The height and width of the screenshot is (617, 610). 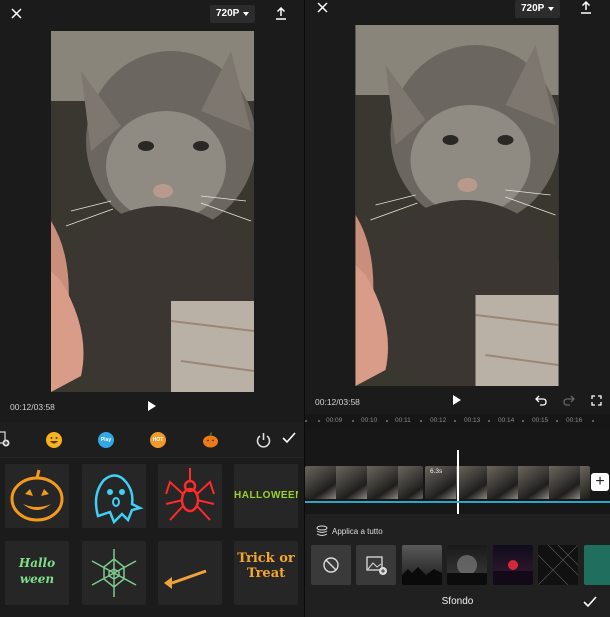 I want to click on sticker-grid: HALLOWEEN Hallo ween Trick or Treat, so click(x=152, y=537).